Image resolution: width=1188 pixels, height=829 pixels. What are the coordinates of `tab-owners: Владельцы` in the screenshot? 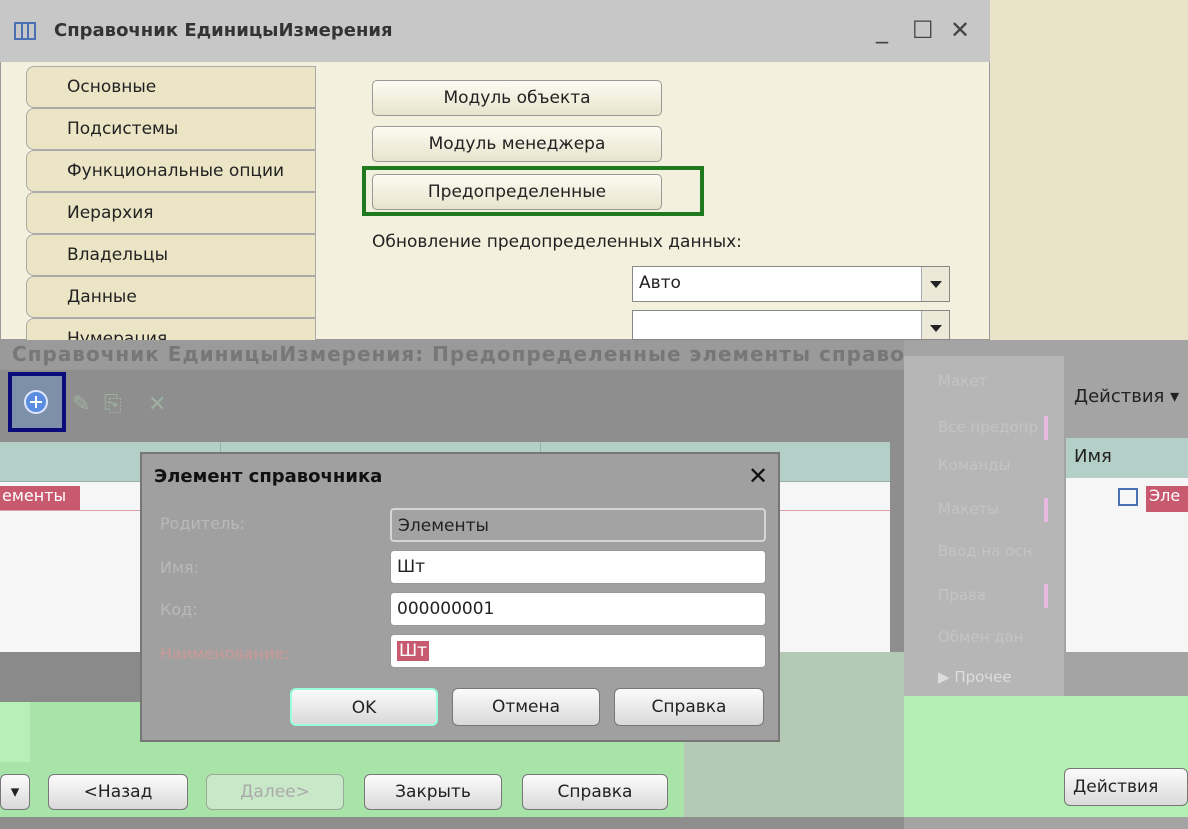 It's located at (171, 255).